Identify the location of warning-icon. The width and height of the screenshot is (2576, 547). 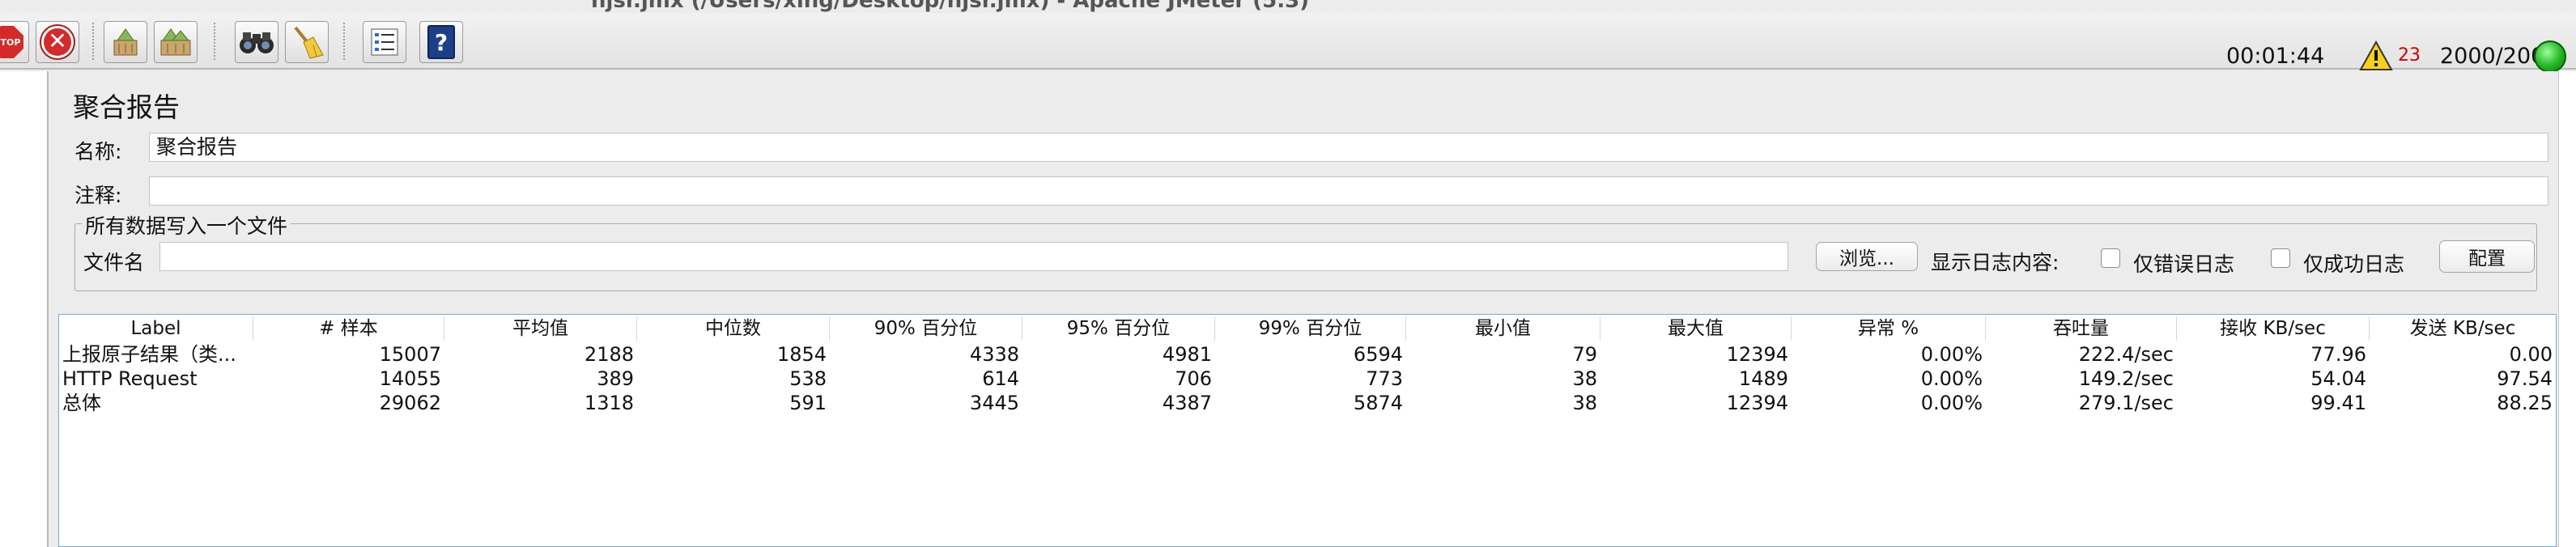
(2376, 55).